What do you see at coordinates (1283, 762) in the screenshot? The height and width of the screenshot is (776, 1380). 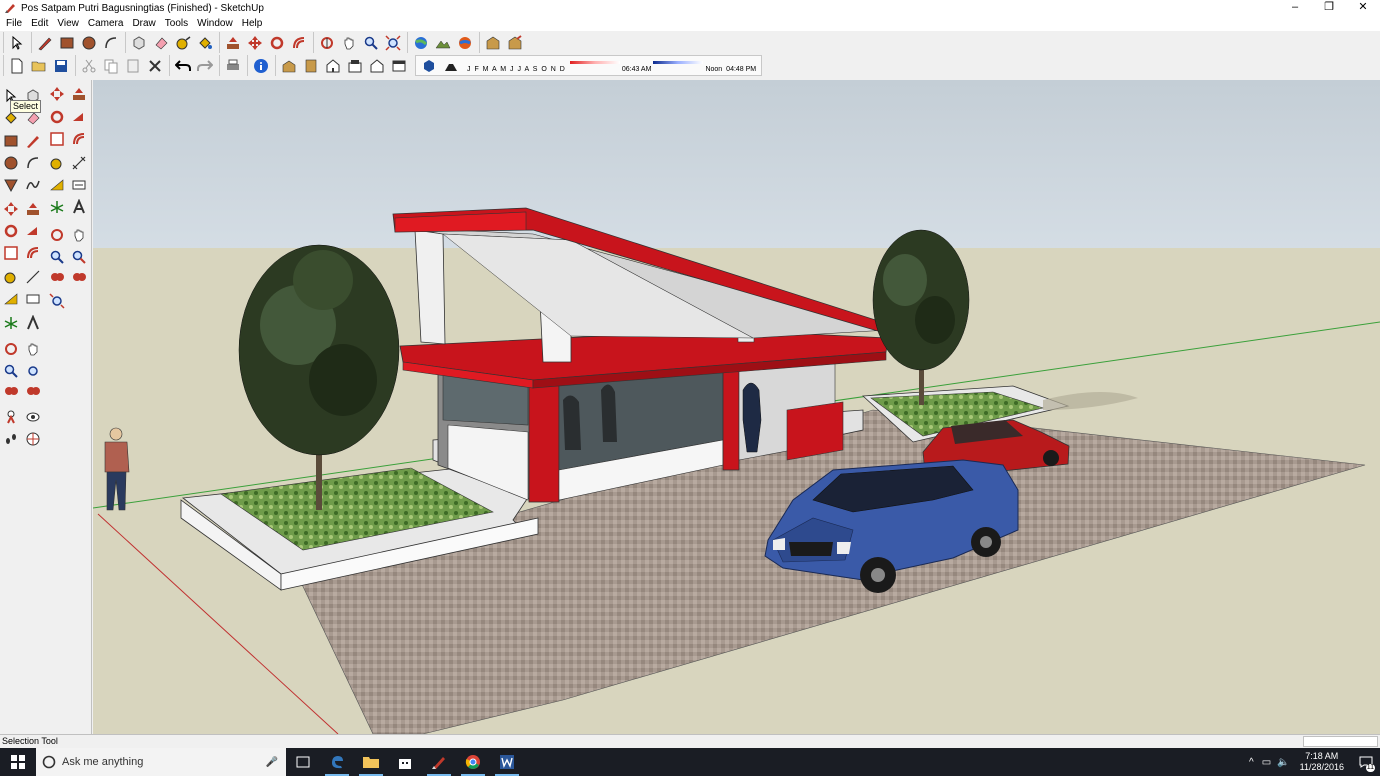 I see `volume-icon: 🔈` at bounding box center [1283, 762].